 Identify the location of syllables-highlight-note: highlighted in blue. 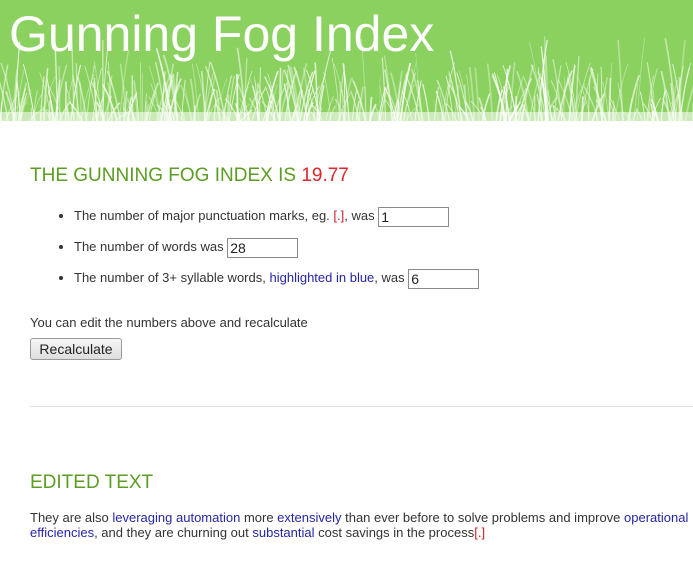
(322, 277).